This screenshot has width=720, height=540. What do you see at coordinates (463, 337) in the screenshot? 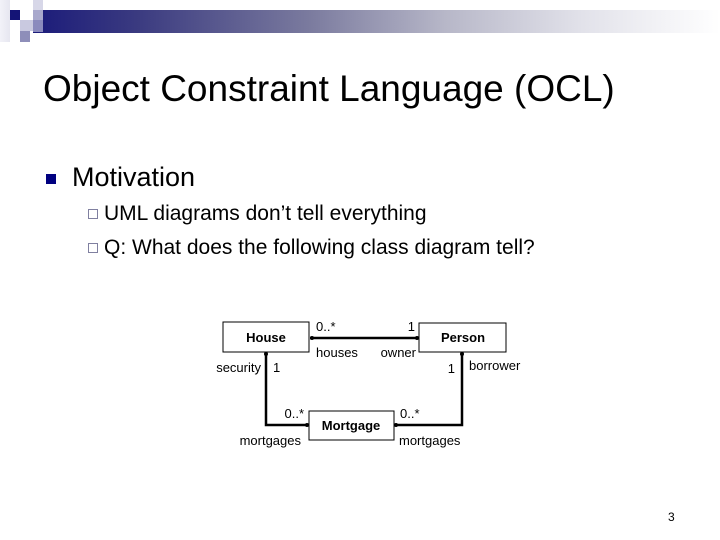
I see `class-person-label: Person` at bounding box center [463, 337].